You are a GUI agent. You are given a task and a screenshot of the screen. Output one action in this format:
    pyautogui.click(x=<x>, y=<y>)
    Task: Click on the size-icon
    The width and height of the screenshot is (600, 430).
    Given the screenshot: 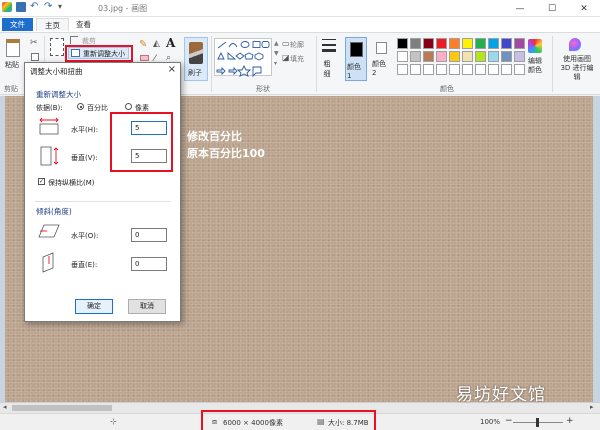 What is the action you would take?
    pyautogui.click(x=329, y=47)
    